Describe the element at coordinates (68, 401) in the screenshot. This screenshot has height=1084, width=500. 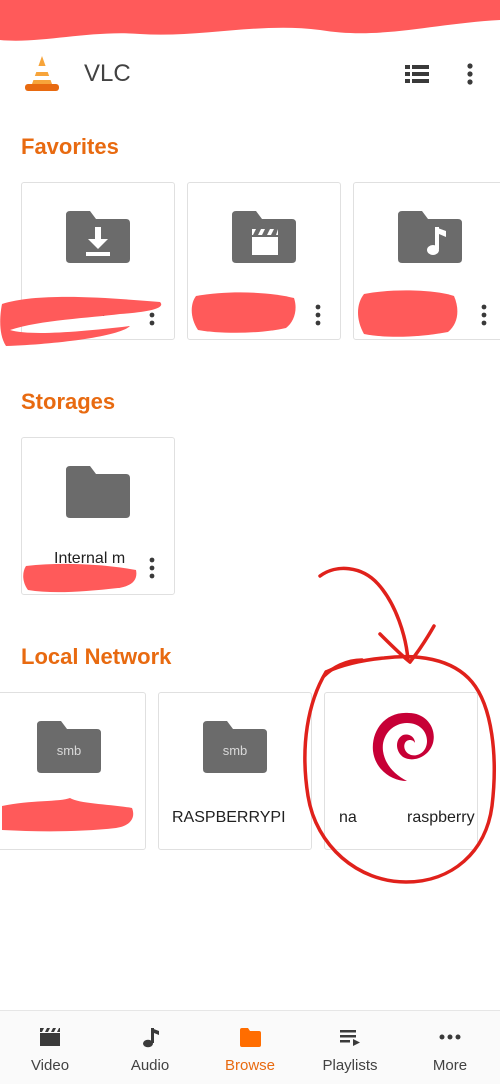
I see `storages-section-title: Storages` at that location.